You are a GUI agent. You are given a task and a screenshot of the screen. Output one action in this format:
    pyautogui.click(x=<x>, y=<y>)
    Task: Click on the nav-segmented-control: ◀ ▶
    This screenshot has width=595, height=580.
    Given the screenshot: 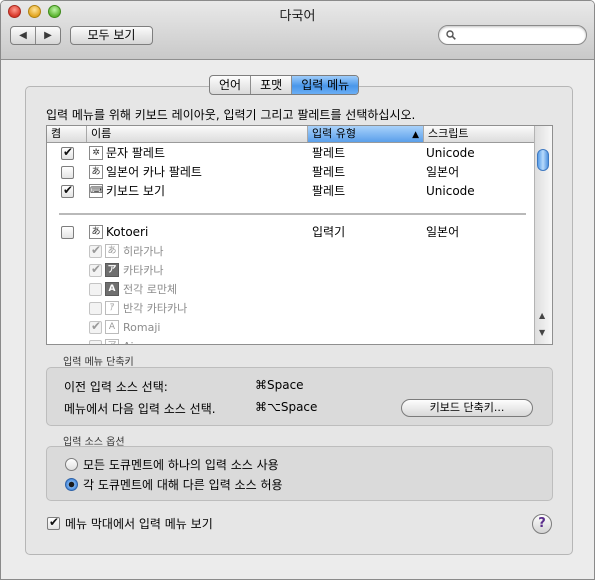 What is the action you would take?
    pyautogui.click(x=35, y=35)
    